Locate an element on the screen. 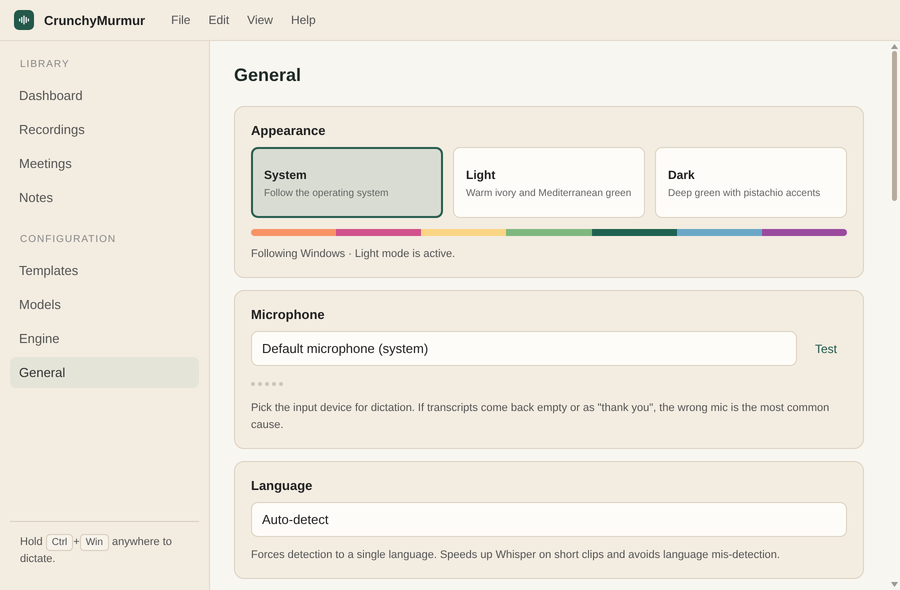 Image resolution: width=900 pixels, height=590 pixels. option-description: Deep green with pistachio accents is located at coordinates (745, 193).